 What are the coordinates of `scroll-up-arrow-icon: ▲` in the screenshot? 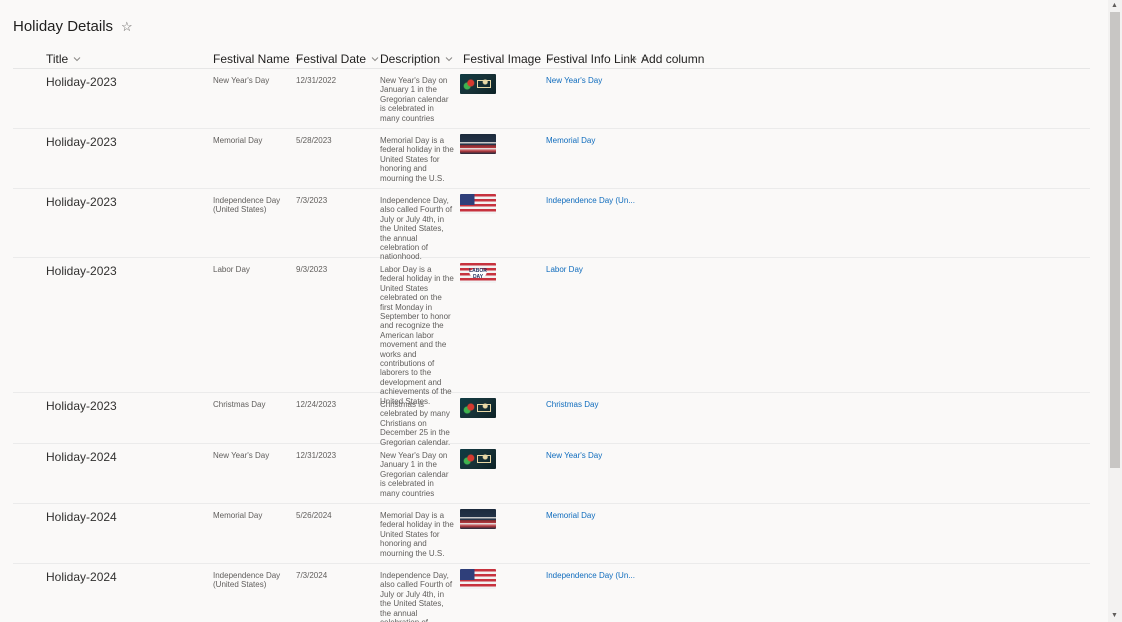 It's located at (1114, 6).